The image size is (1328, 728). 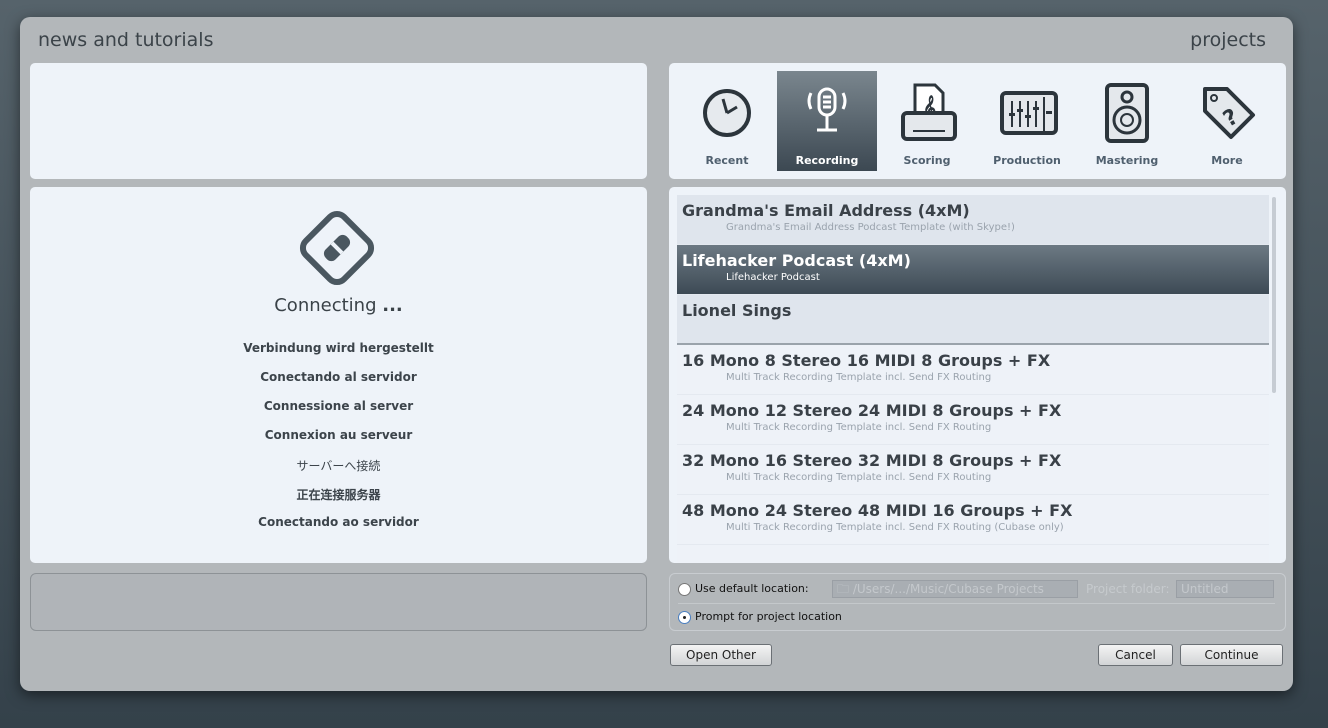 I want to click on language-line: サーバーへ接続, so click(x=338, y=466).